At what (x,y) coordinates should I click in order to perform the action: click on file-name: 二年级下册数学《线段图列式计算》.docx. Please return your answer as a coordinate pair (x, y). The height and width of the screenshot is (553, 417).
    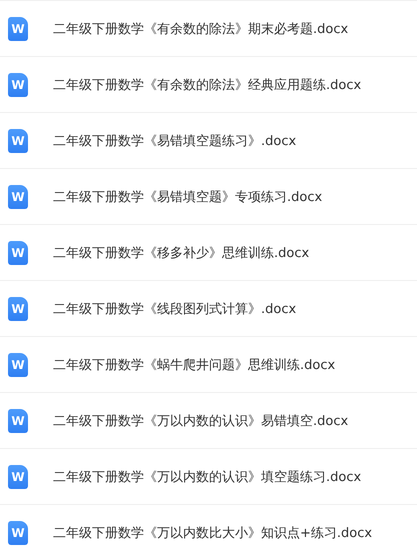
    Looking at the image, I should click on (174, 309).